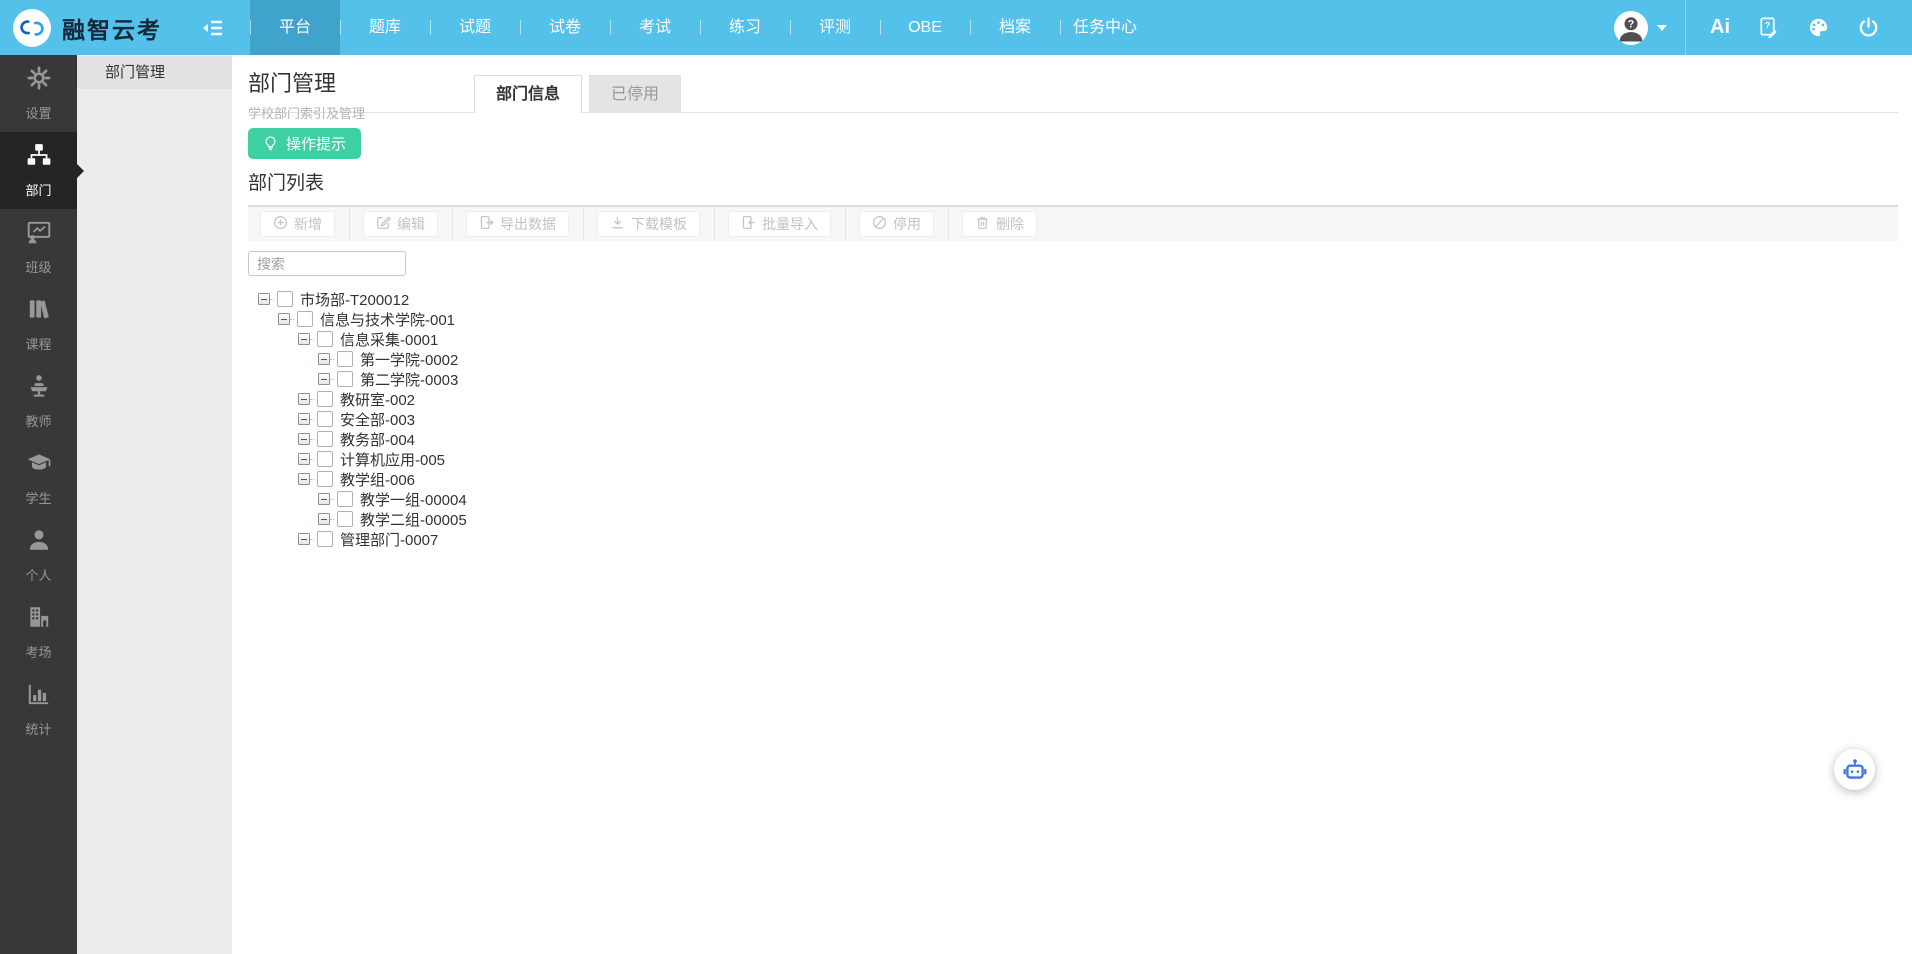  Describe the element at coordinates (295, 27) in the screenshot. I see `top-nav-item: 平台` at that location.